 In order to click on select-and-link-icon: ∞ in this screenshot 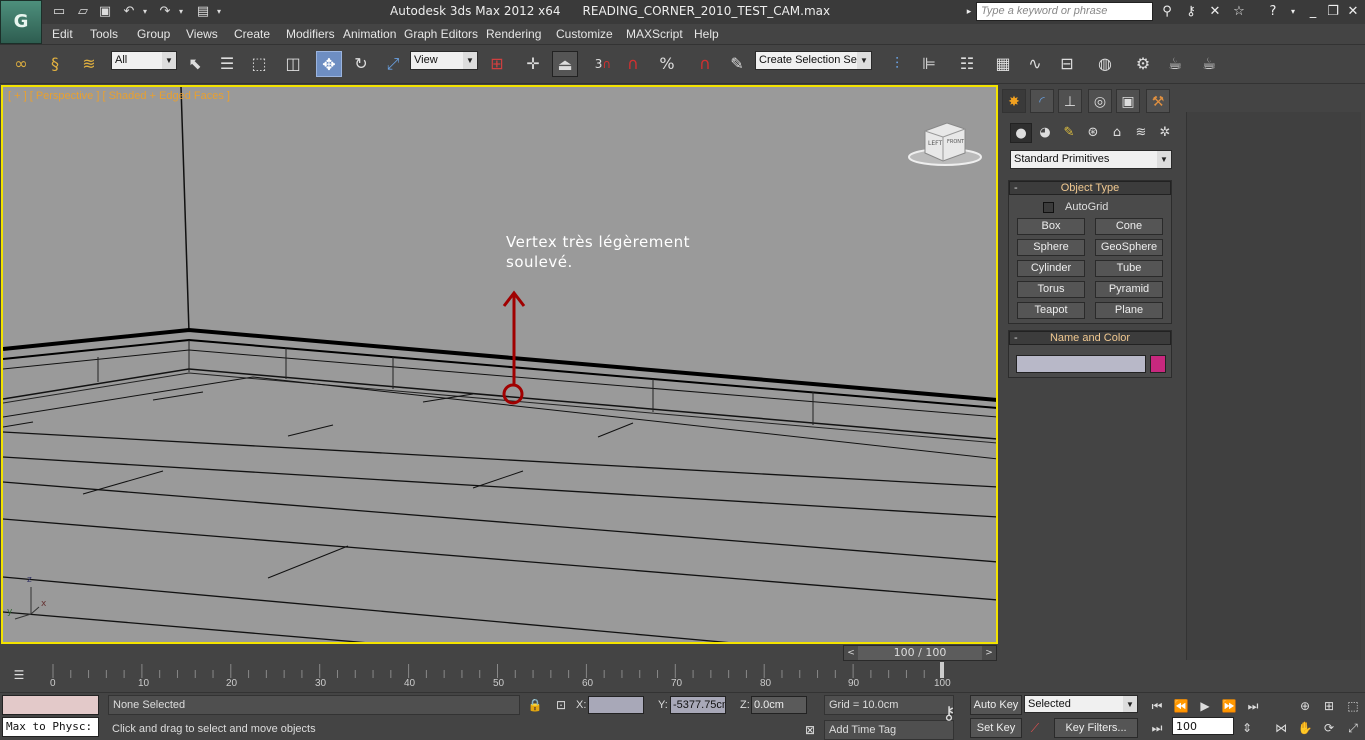, I will do `click(21, 64)`.